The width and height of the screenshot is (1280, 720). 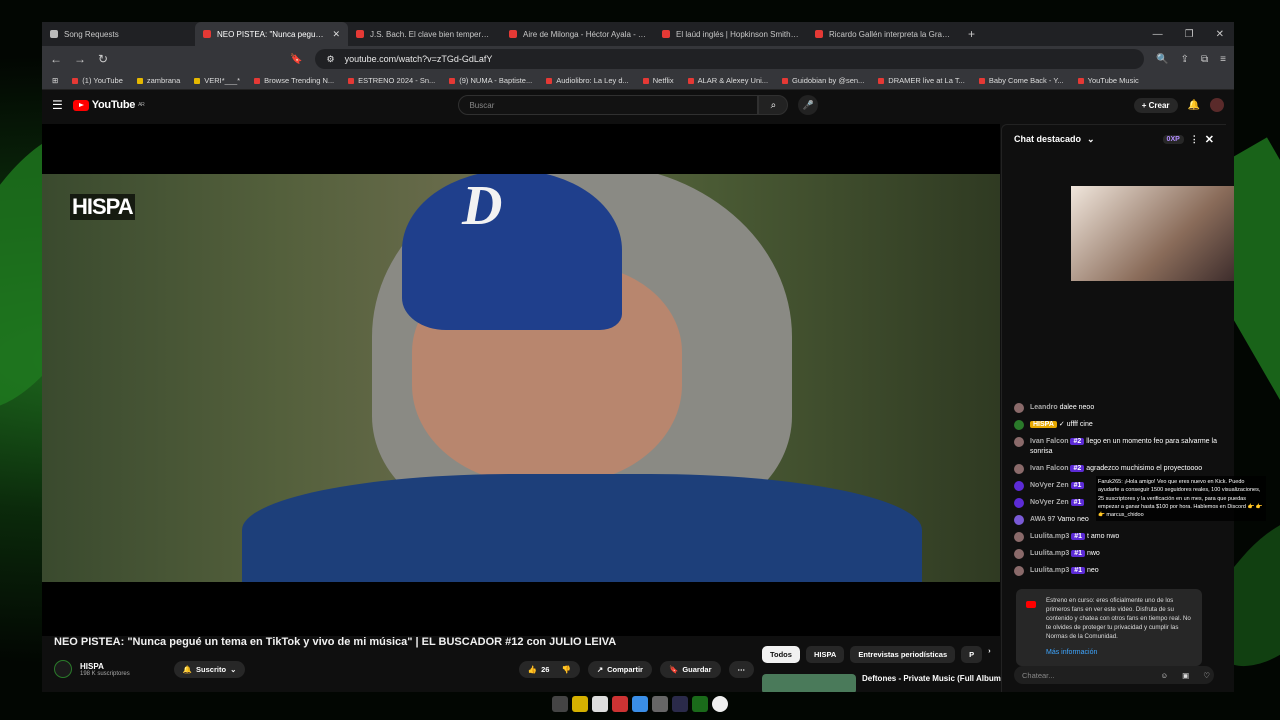 What do you see at coordinates (158, 80) in the screenshot?
I see `bookmark-item: zambrana` at bounding box center [158, 80].